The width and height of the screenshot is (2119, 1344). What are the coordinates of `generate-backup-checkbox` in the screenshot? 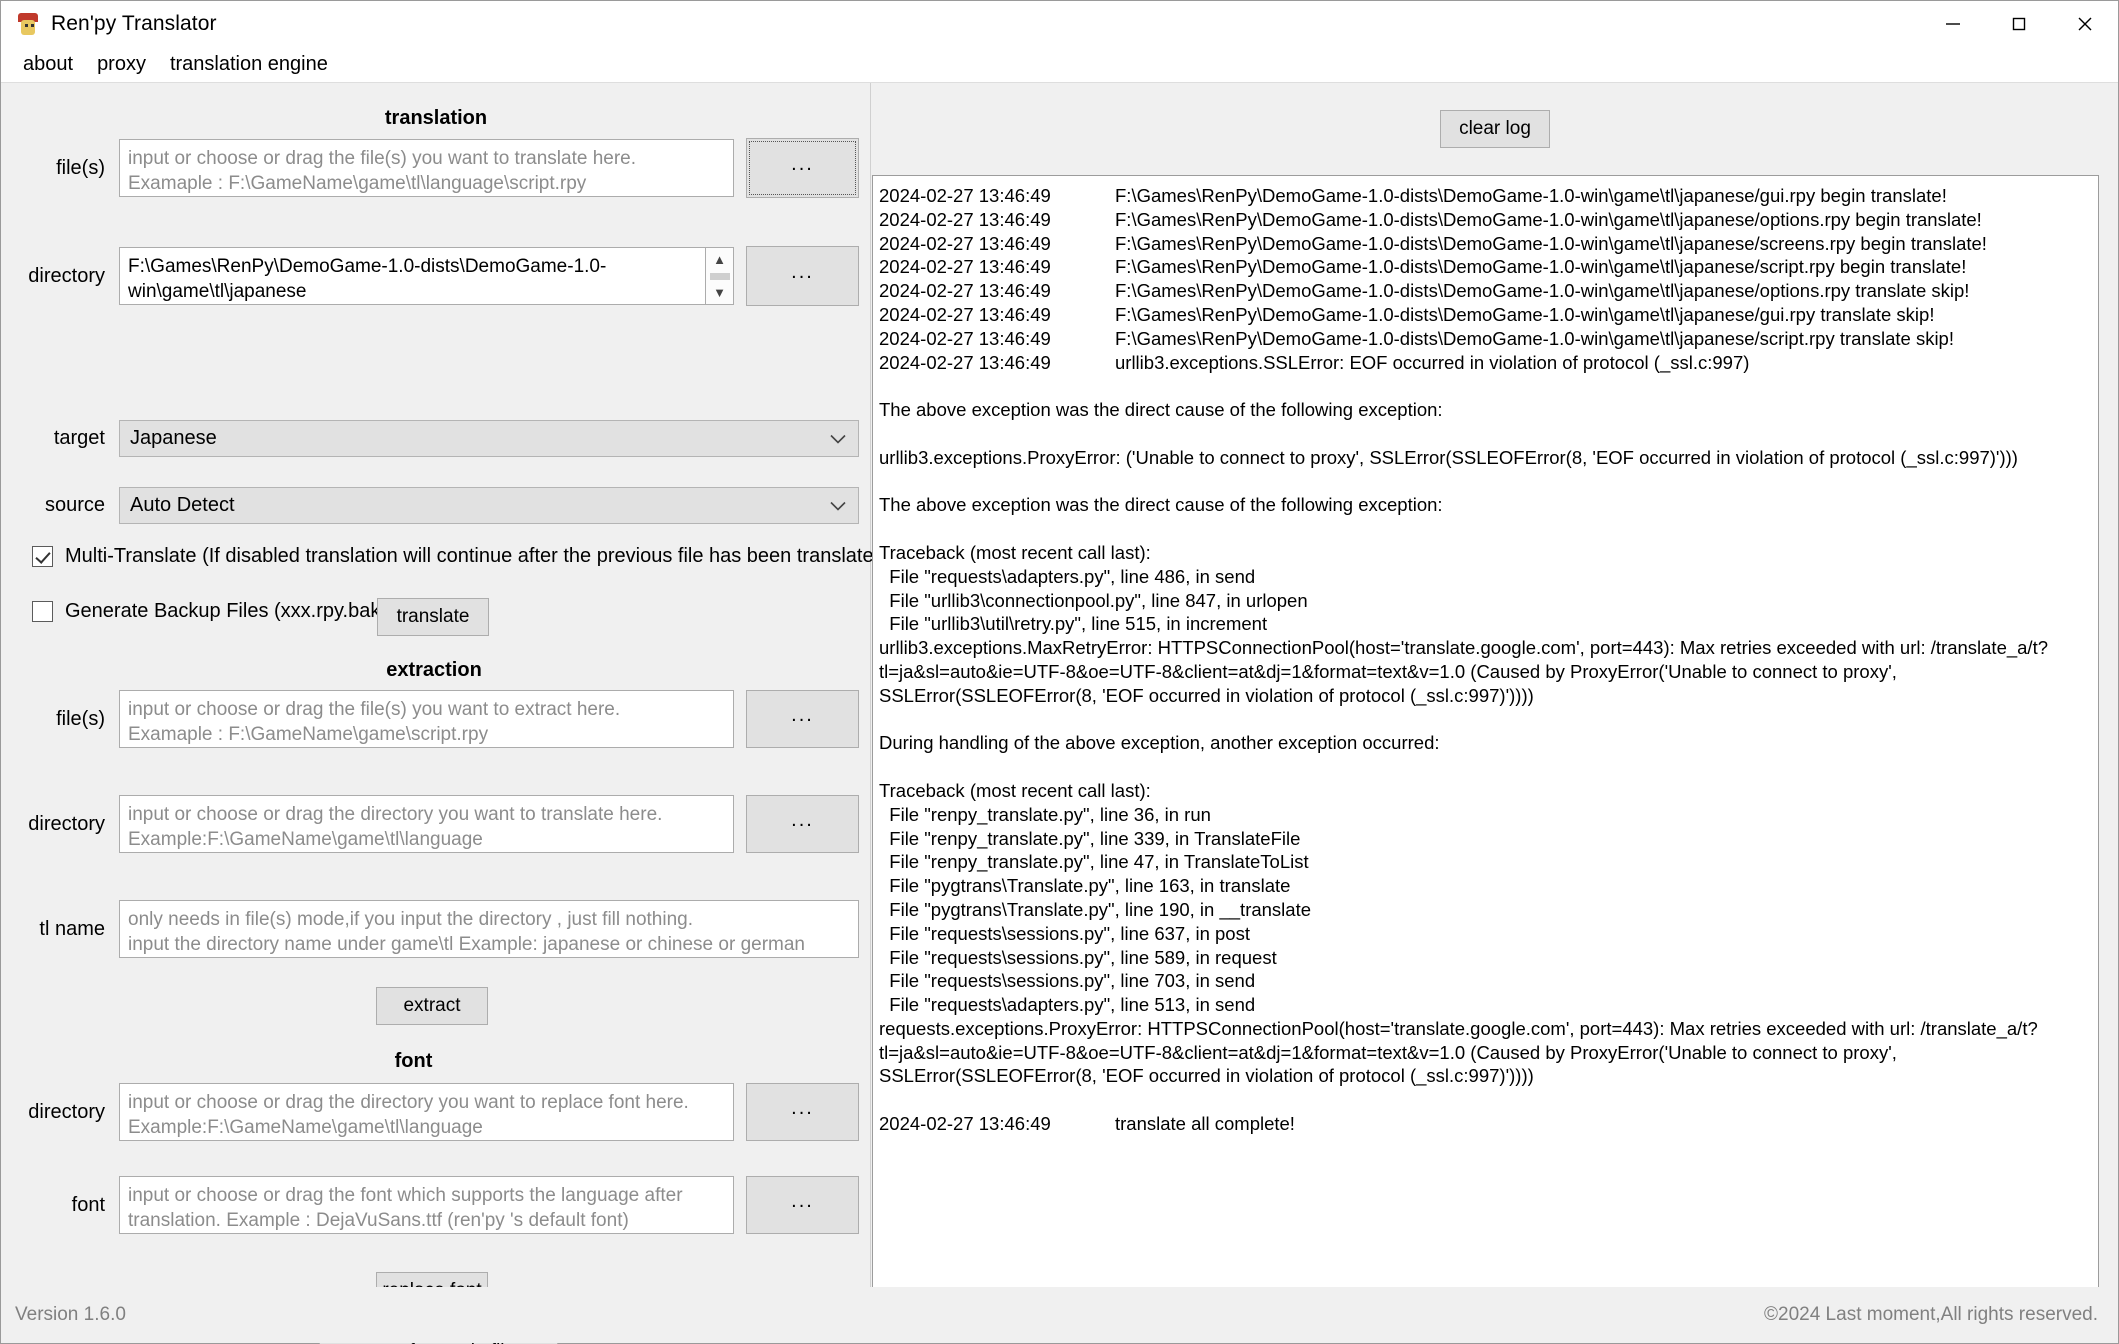 It's located at (42, 611).